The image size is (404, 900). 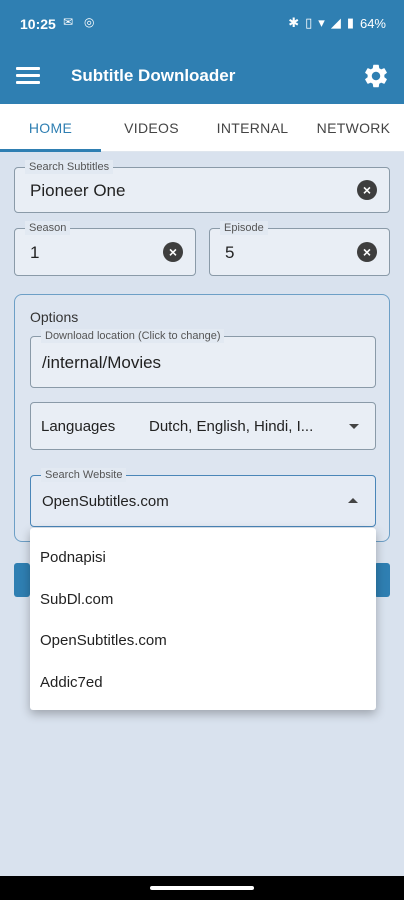 What do you see at coordinates (350, 22) in the screenshot?
I see `battery-icon: ▮` at bounding box center [350, 22].